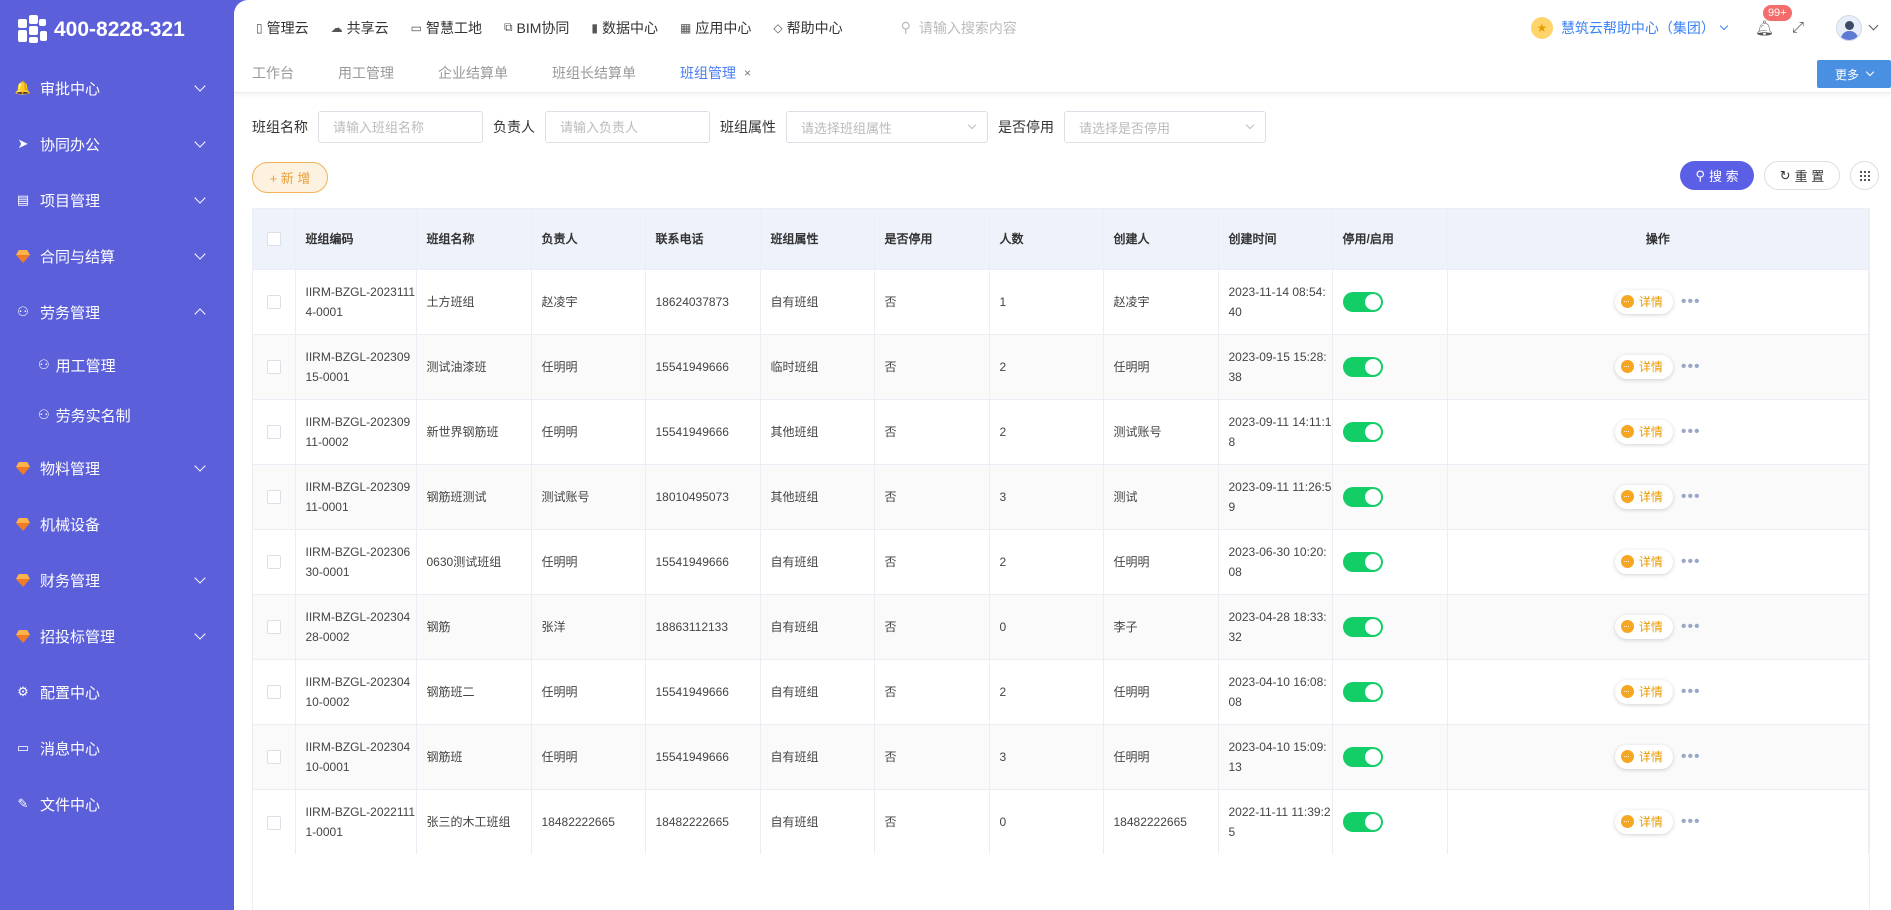 This screenshot has width=1891, height=910. What do you see at coordinates (282, 28) in the screenshot?
I see `topnav-item: ▯ 管理云` at bounding box center [282, 28].